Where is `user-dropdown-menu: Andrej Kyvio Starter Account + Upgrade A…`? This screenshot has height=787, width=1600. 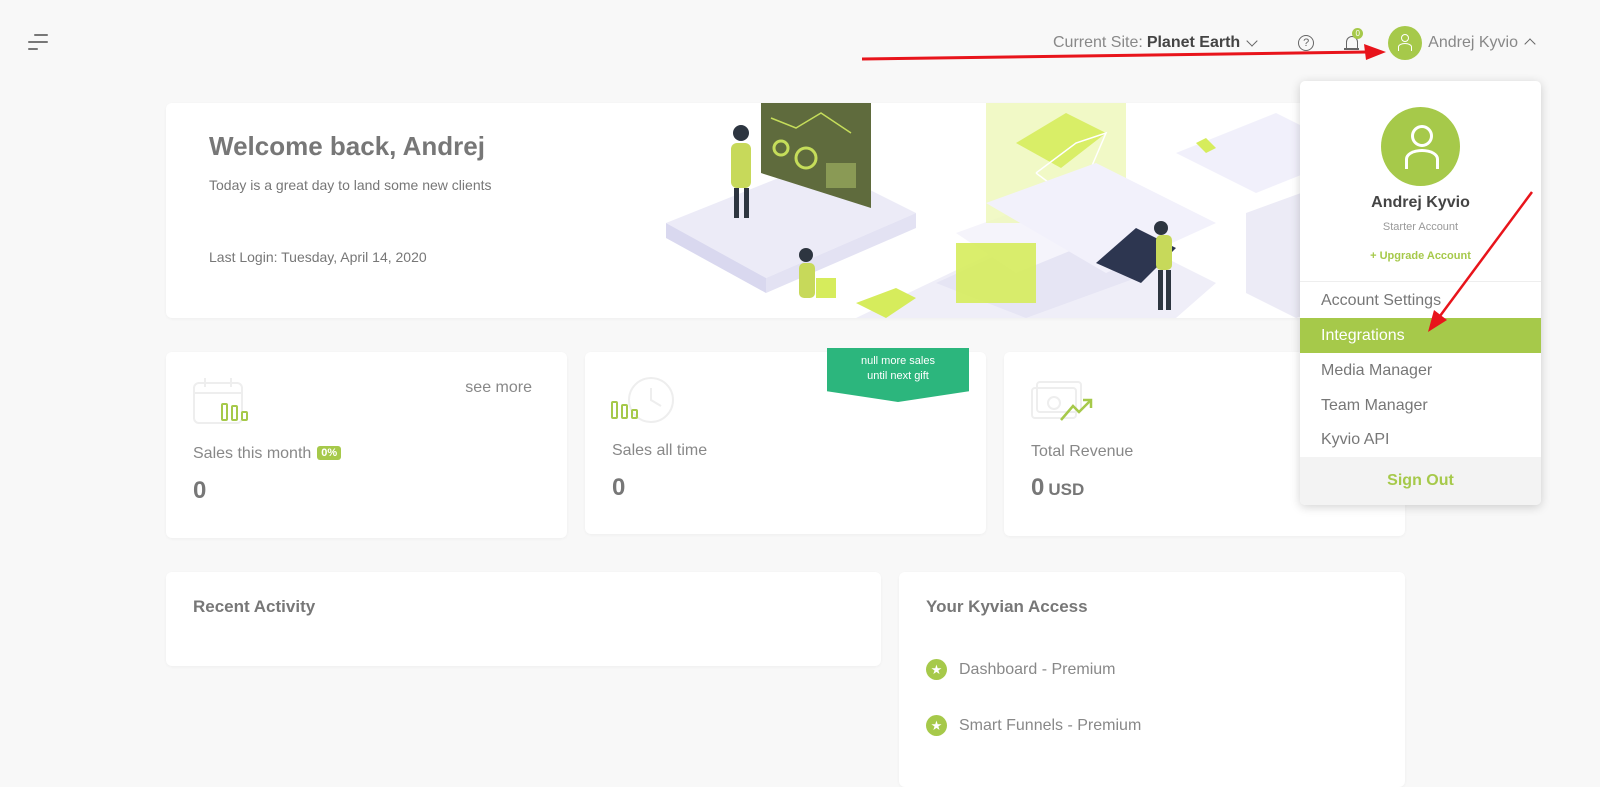 user-dropdown-menu: Andrej Kyvio Starter Account + Upgrade A… is located at coordinates (1420, 293).